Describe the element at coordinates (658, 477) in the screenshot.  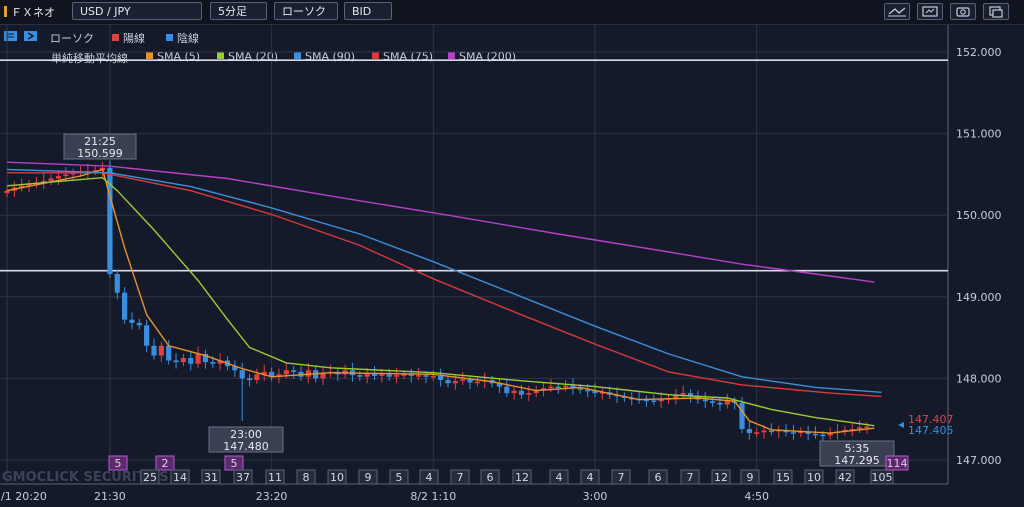
I see `count-badge-label: 6` at that location.